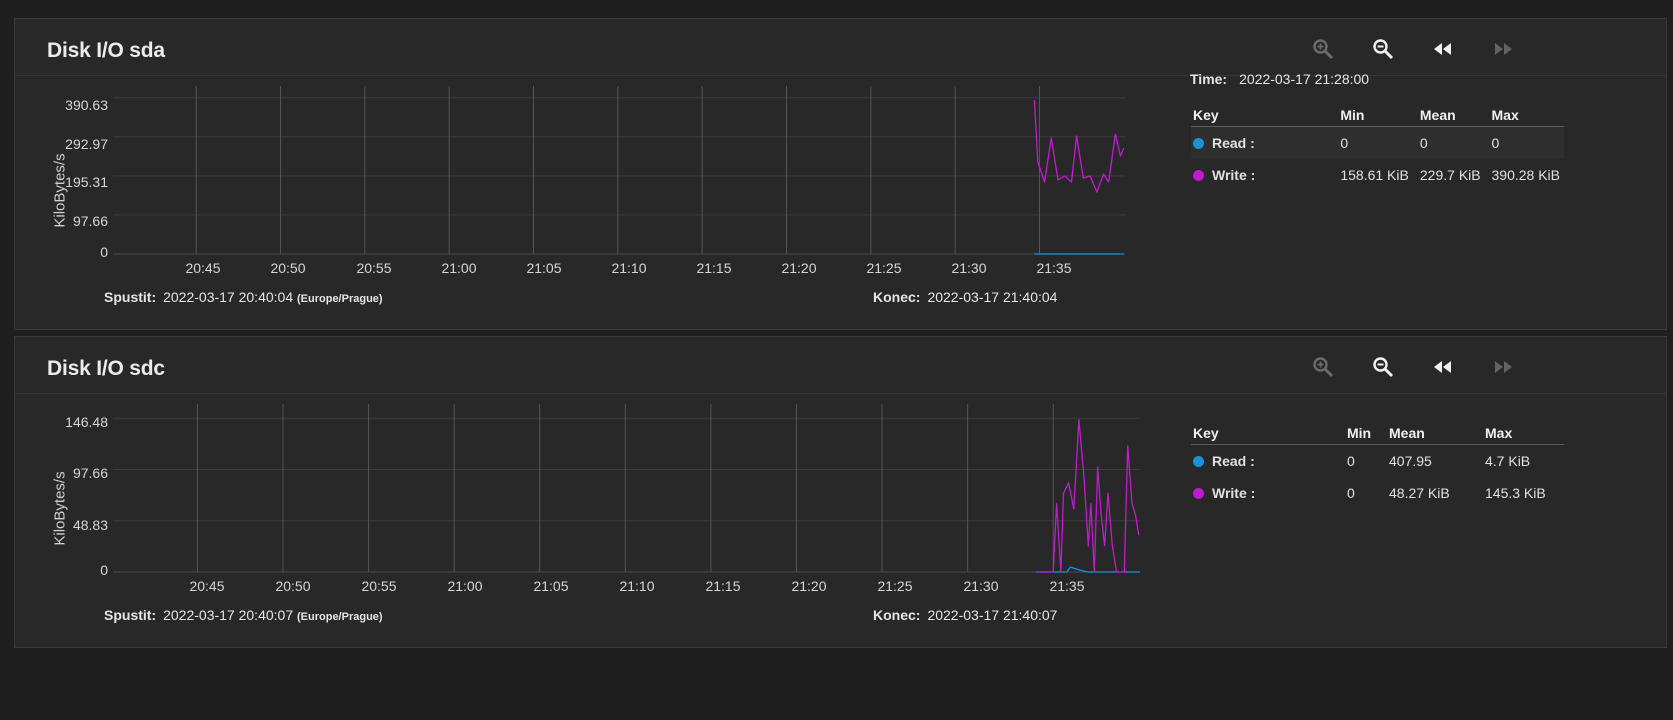  What do you see at coordinates (1508, 461) in the screenshot?
I see `legend-max: 4.7 KiB` at bounding box center [1508, 461].